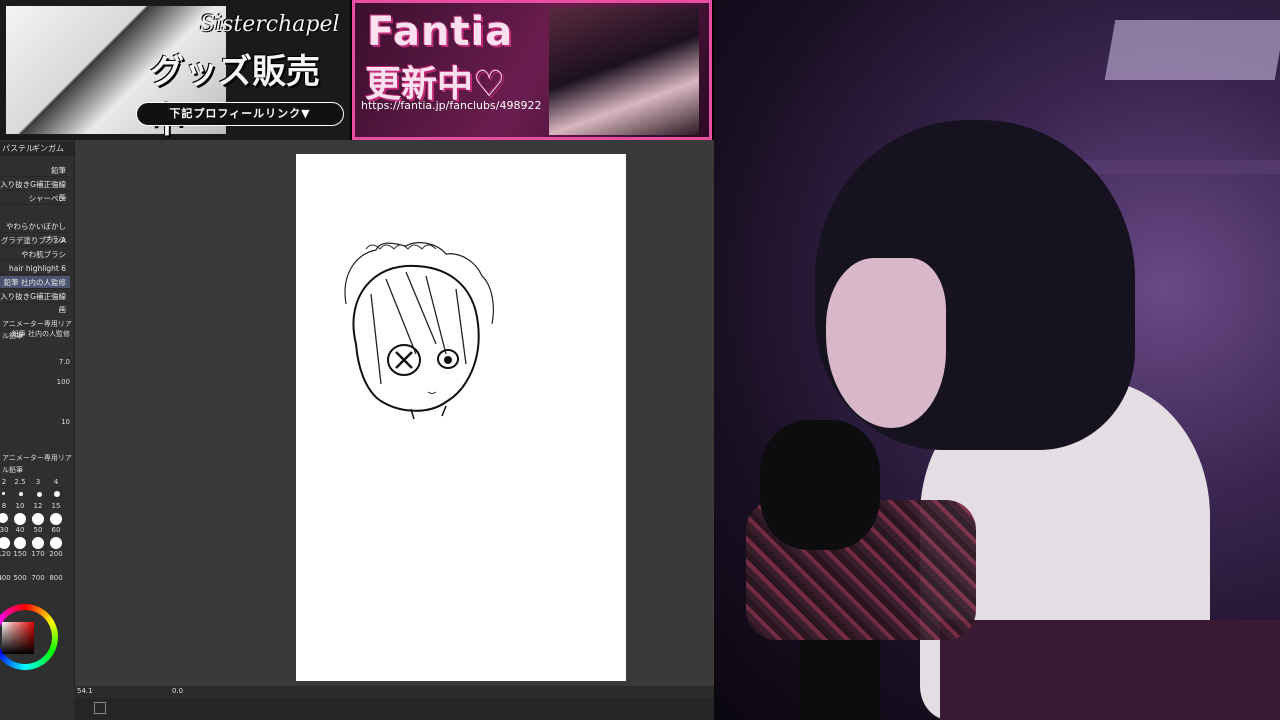  What do you see at coordinates (20, 482) in the screenshot?
I see `size-cell: 2.5` at bounding box center [20, 482].